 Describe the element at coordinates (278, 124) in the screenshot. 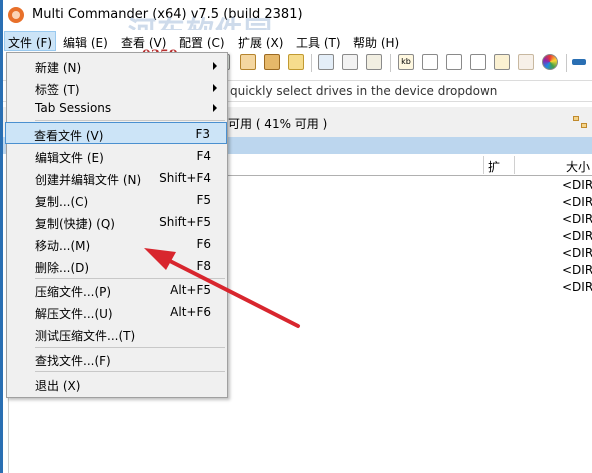

I see `drive-free-space: 可用 ( 41% 可用 )` at that location.